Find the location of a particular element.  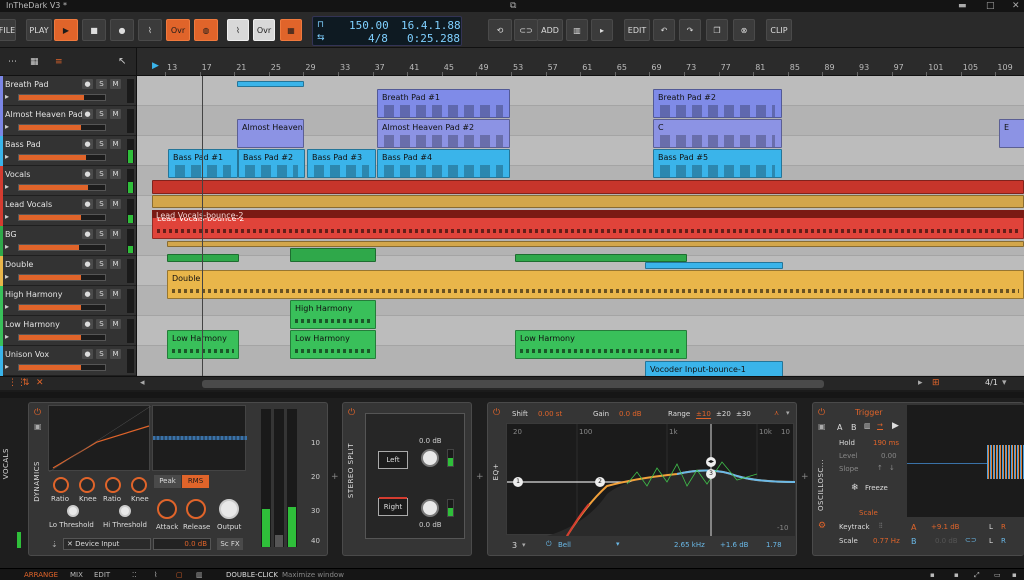

eq-band-1-handle: 1 is located at coordinates (518, 482).